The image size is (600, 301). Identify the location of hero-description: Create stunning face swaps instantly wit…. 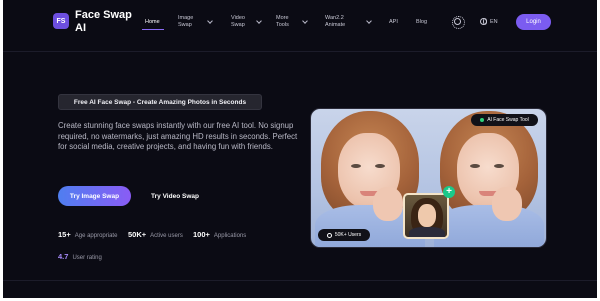
(178, 136).